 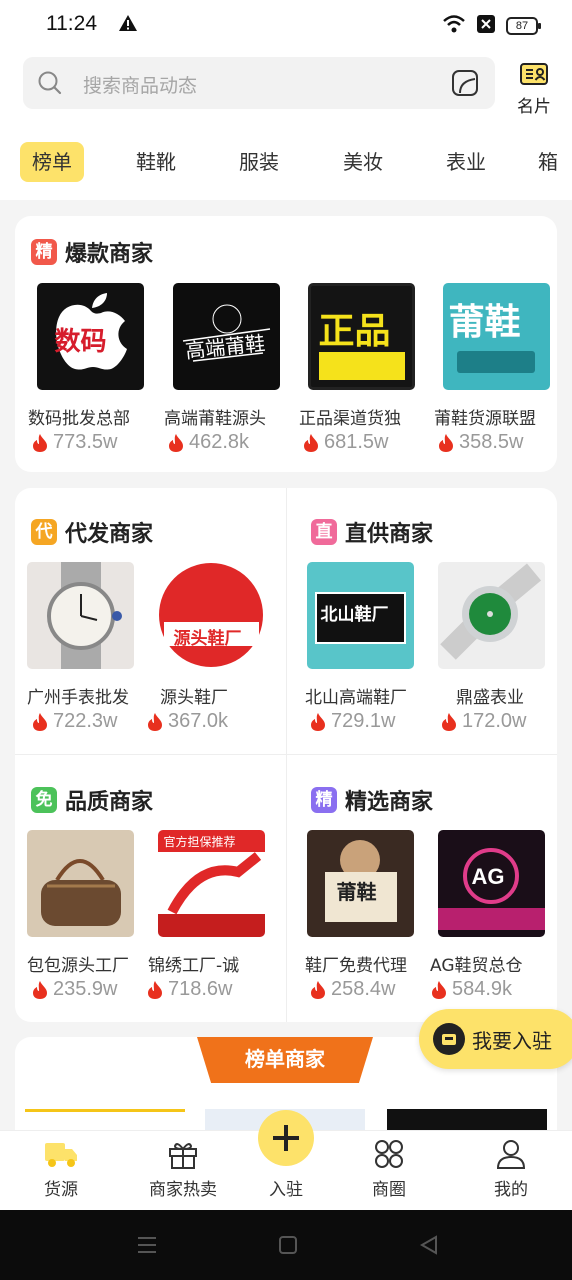 I want to click on nav-profile: 我的, so click(x=511, y=1169).